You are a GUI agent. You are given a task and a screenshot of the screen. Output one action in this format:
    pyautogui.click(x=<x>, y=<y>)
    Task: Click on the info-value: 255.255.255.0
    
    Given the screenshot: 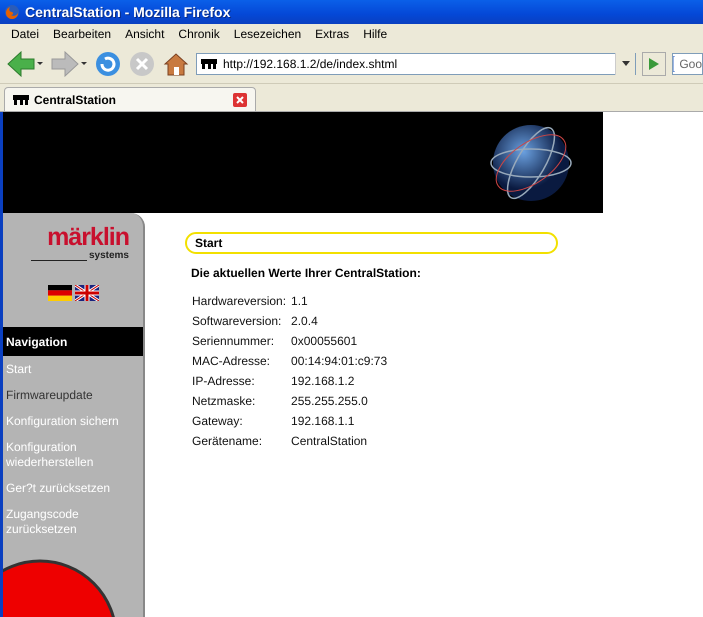 What is the action you would take?
    pyautogui.click(x=330, y=401)
    